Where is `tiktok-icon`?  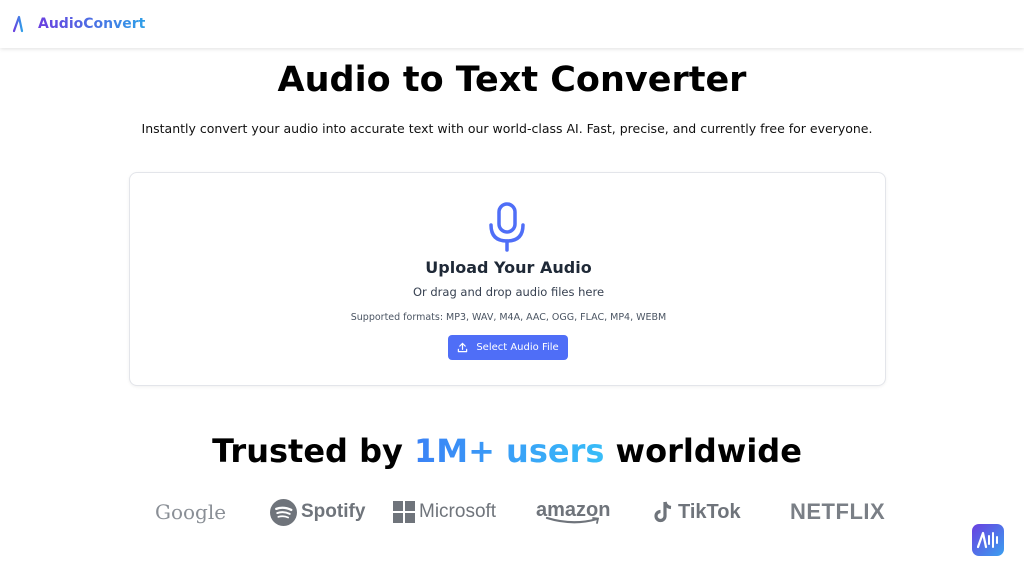
tiktok-icon is located at coordinates (663, 512).